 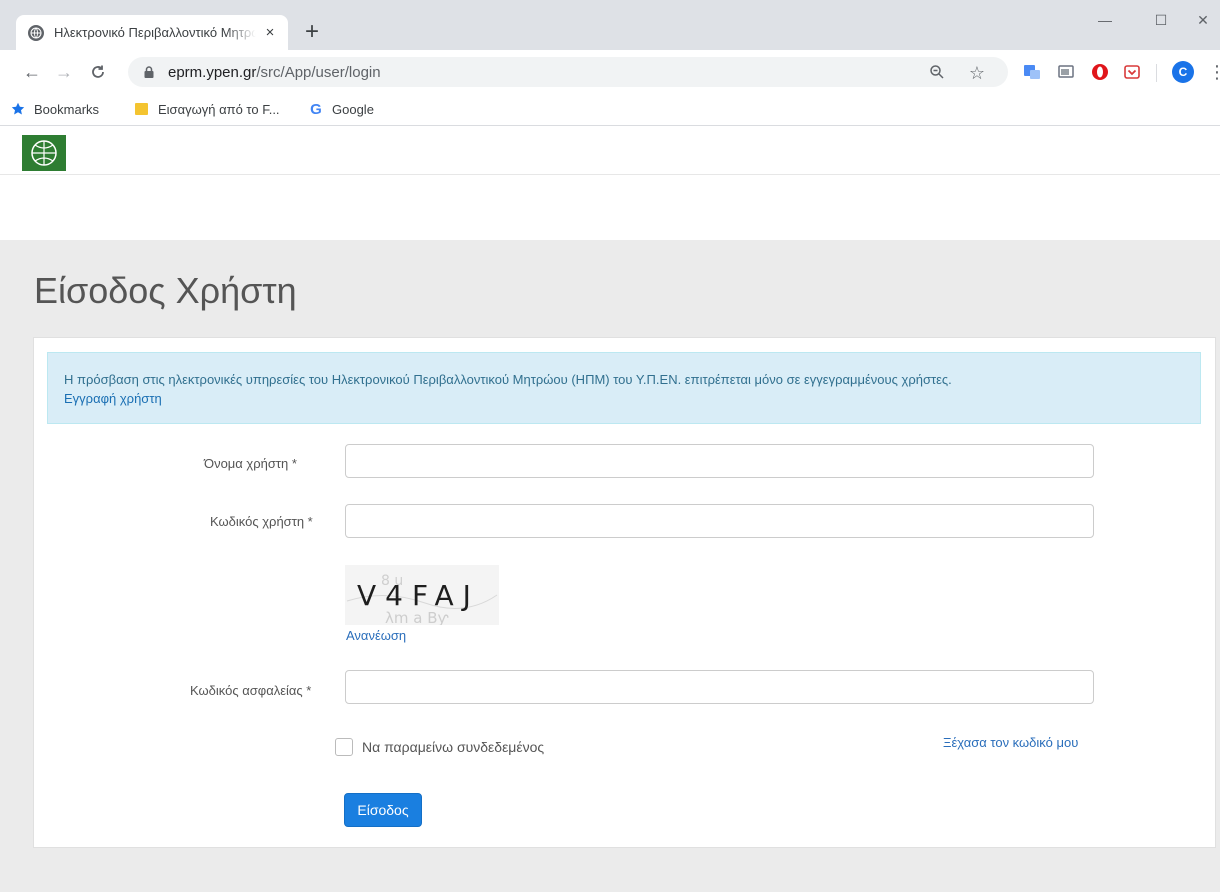 I want to click on login-submit-button: Είσοδος, so click(x=383, y=810).